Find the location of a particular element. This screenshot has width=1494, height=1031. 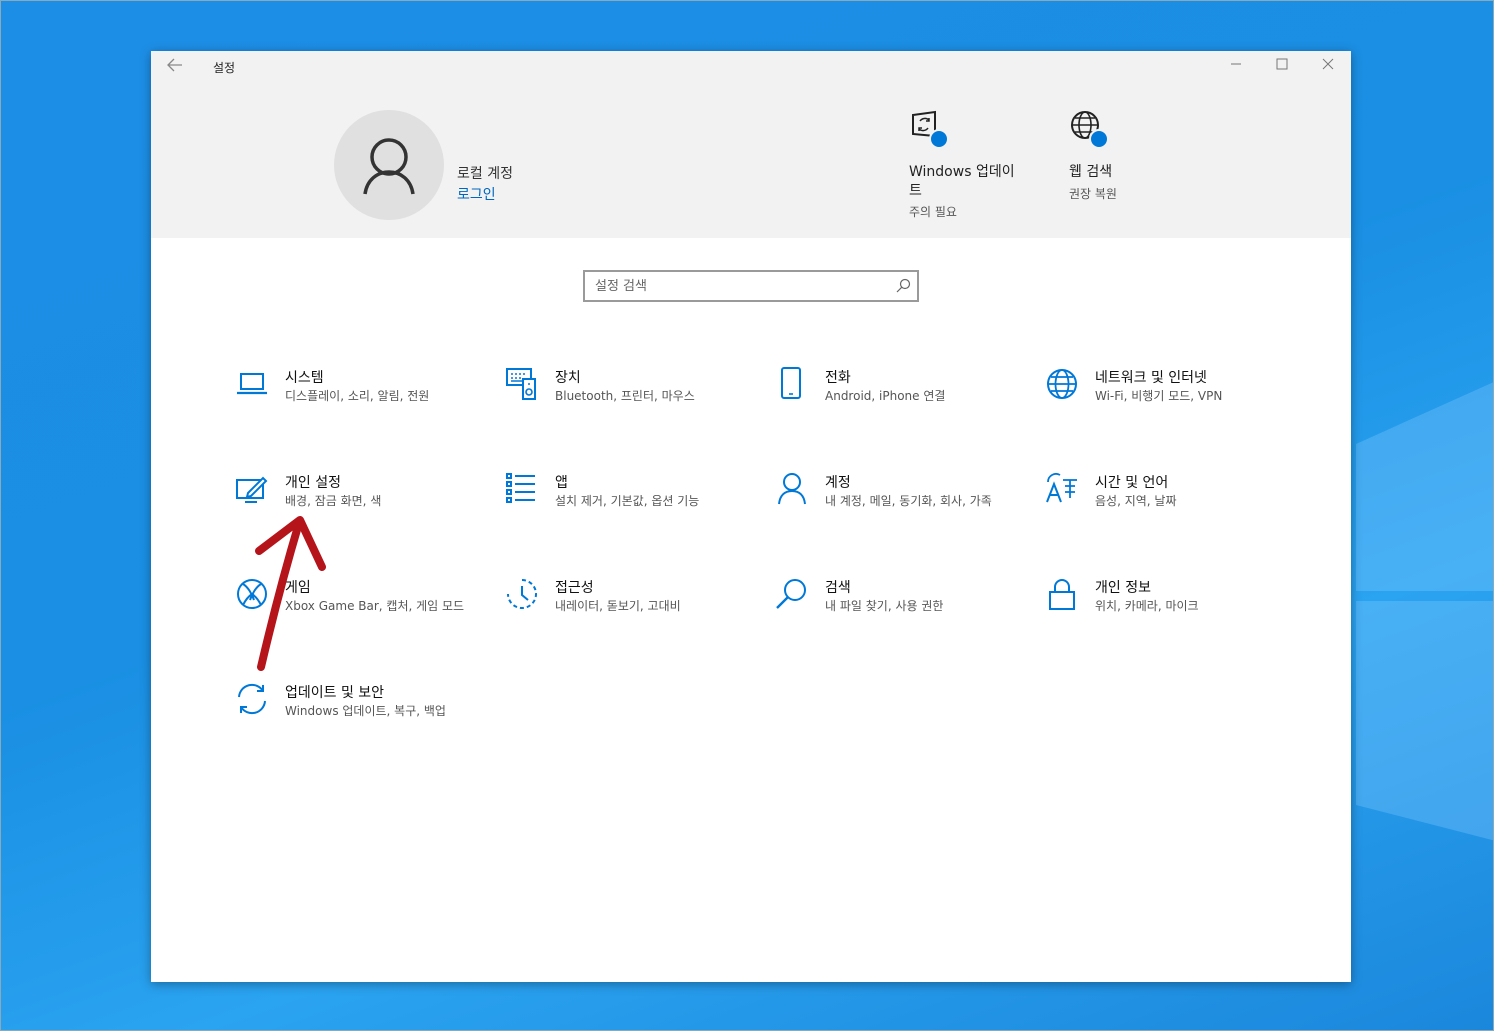

login-link: 로그인 is located at coordinates (476, 194).